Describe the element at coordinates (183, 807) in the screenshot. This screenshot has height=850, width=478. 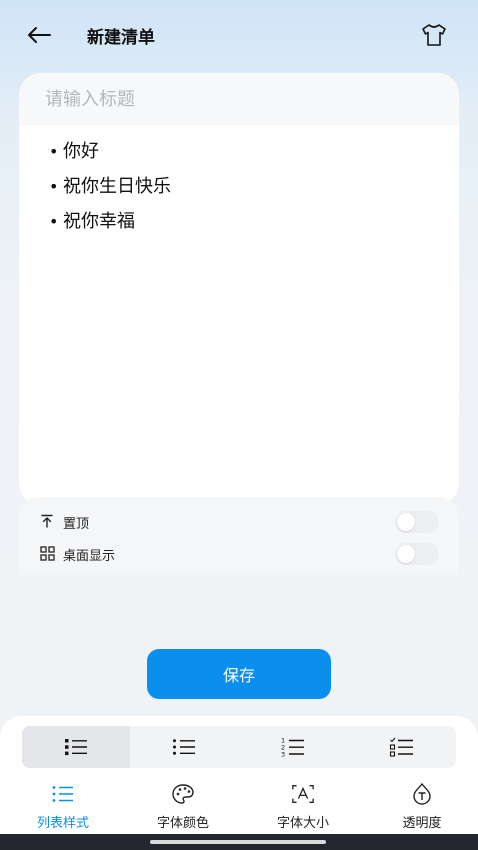
I see `tab-font-color: 字体颜色` at that location.